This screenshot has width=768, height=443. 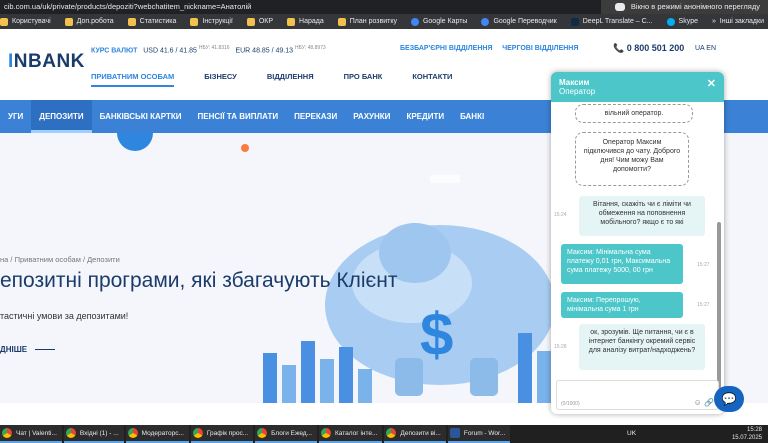 What do you see at coordinates (199, 280) in the screenshot?
I see `page-title: епозитні програми, які збагачують Клієнт` at bounding box center [199, 280].